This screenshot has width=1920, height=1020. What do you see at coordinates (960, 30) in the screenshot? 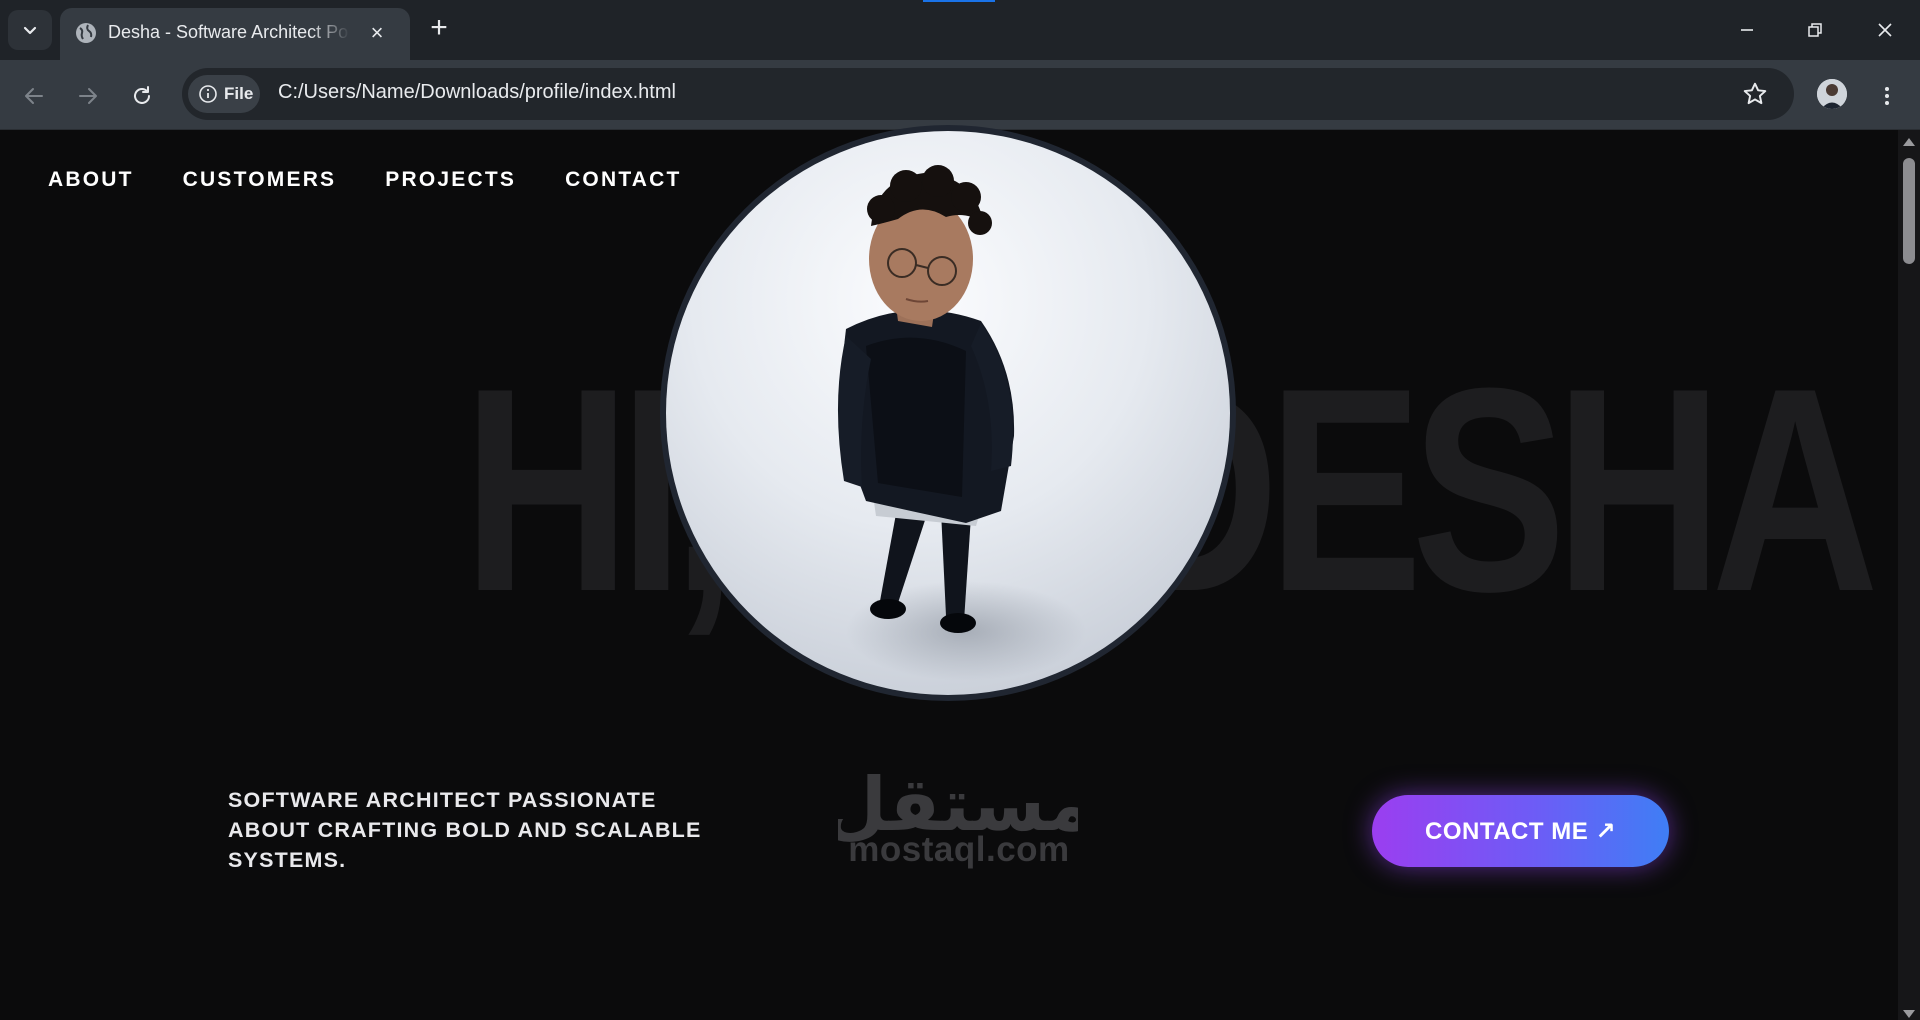
I see `browser-tabstrip: Desha - Software Architect Portfolio × +` at bounding box center [960, 30].